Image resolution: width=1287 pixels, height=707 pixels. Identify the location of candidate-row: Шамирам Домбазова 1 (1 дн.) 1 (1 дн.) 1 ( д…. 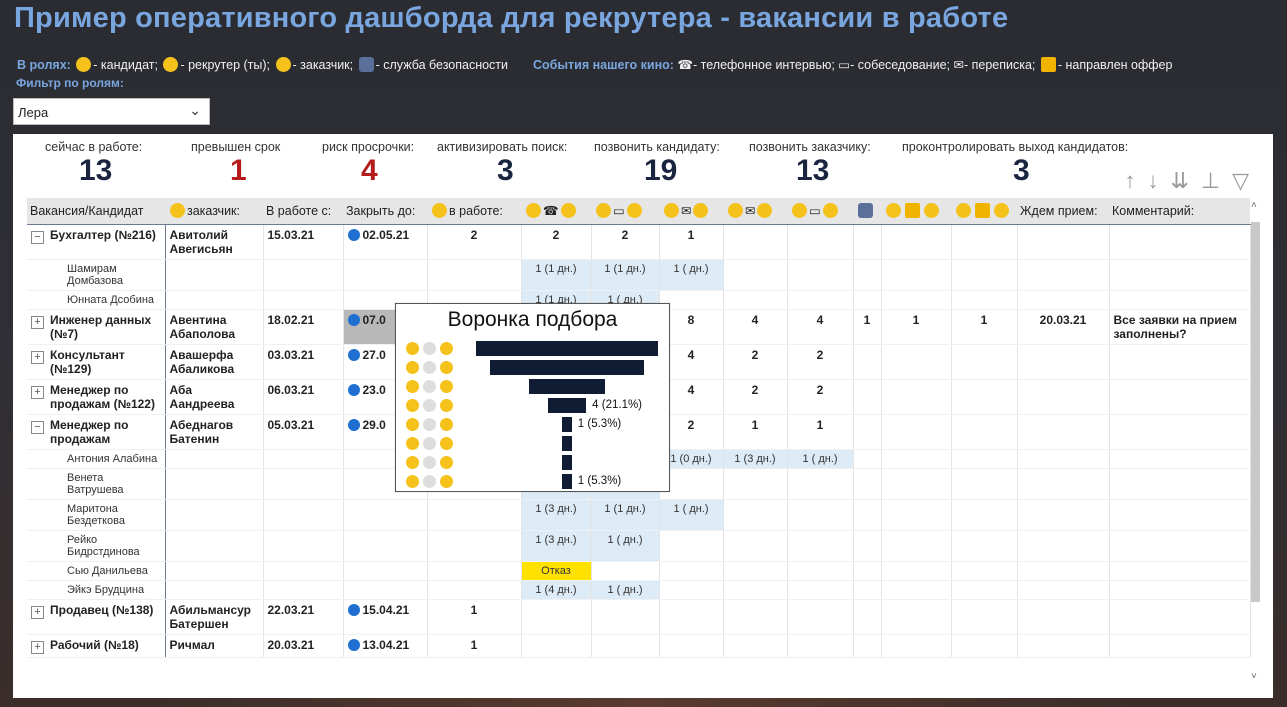
(639, 275).